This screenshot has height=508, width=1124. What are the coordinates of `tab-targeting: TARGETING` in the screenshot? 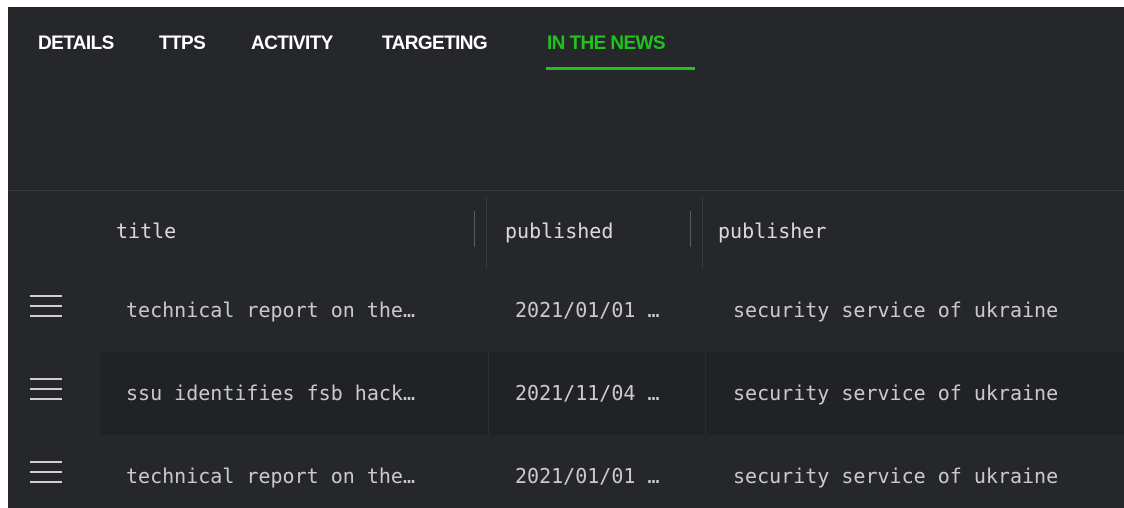 It's located at (435, 44).